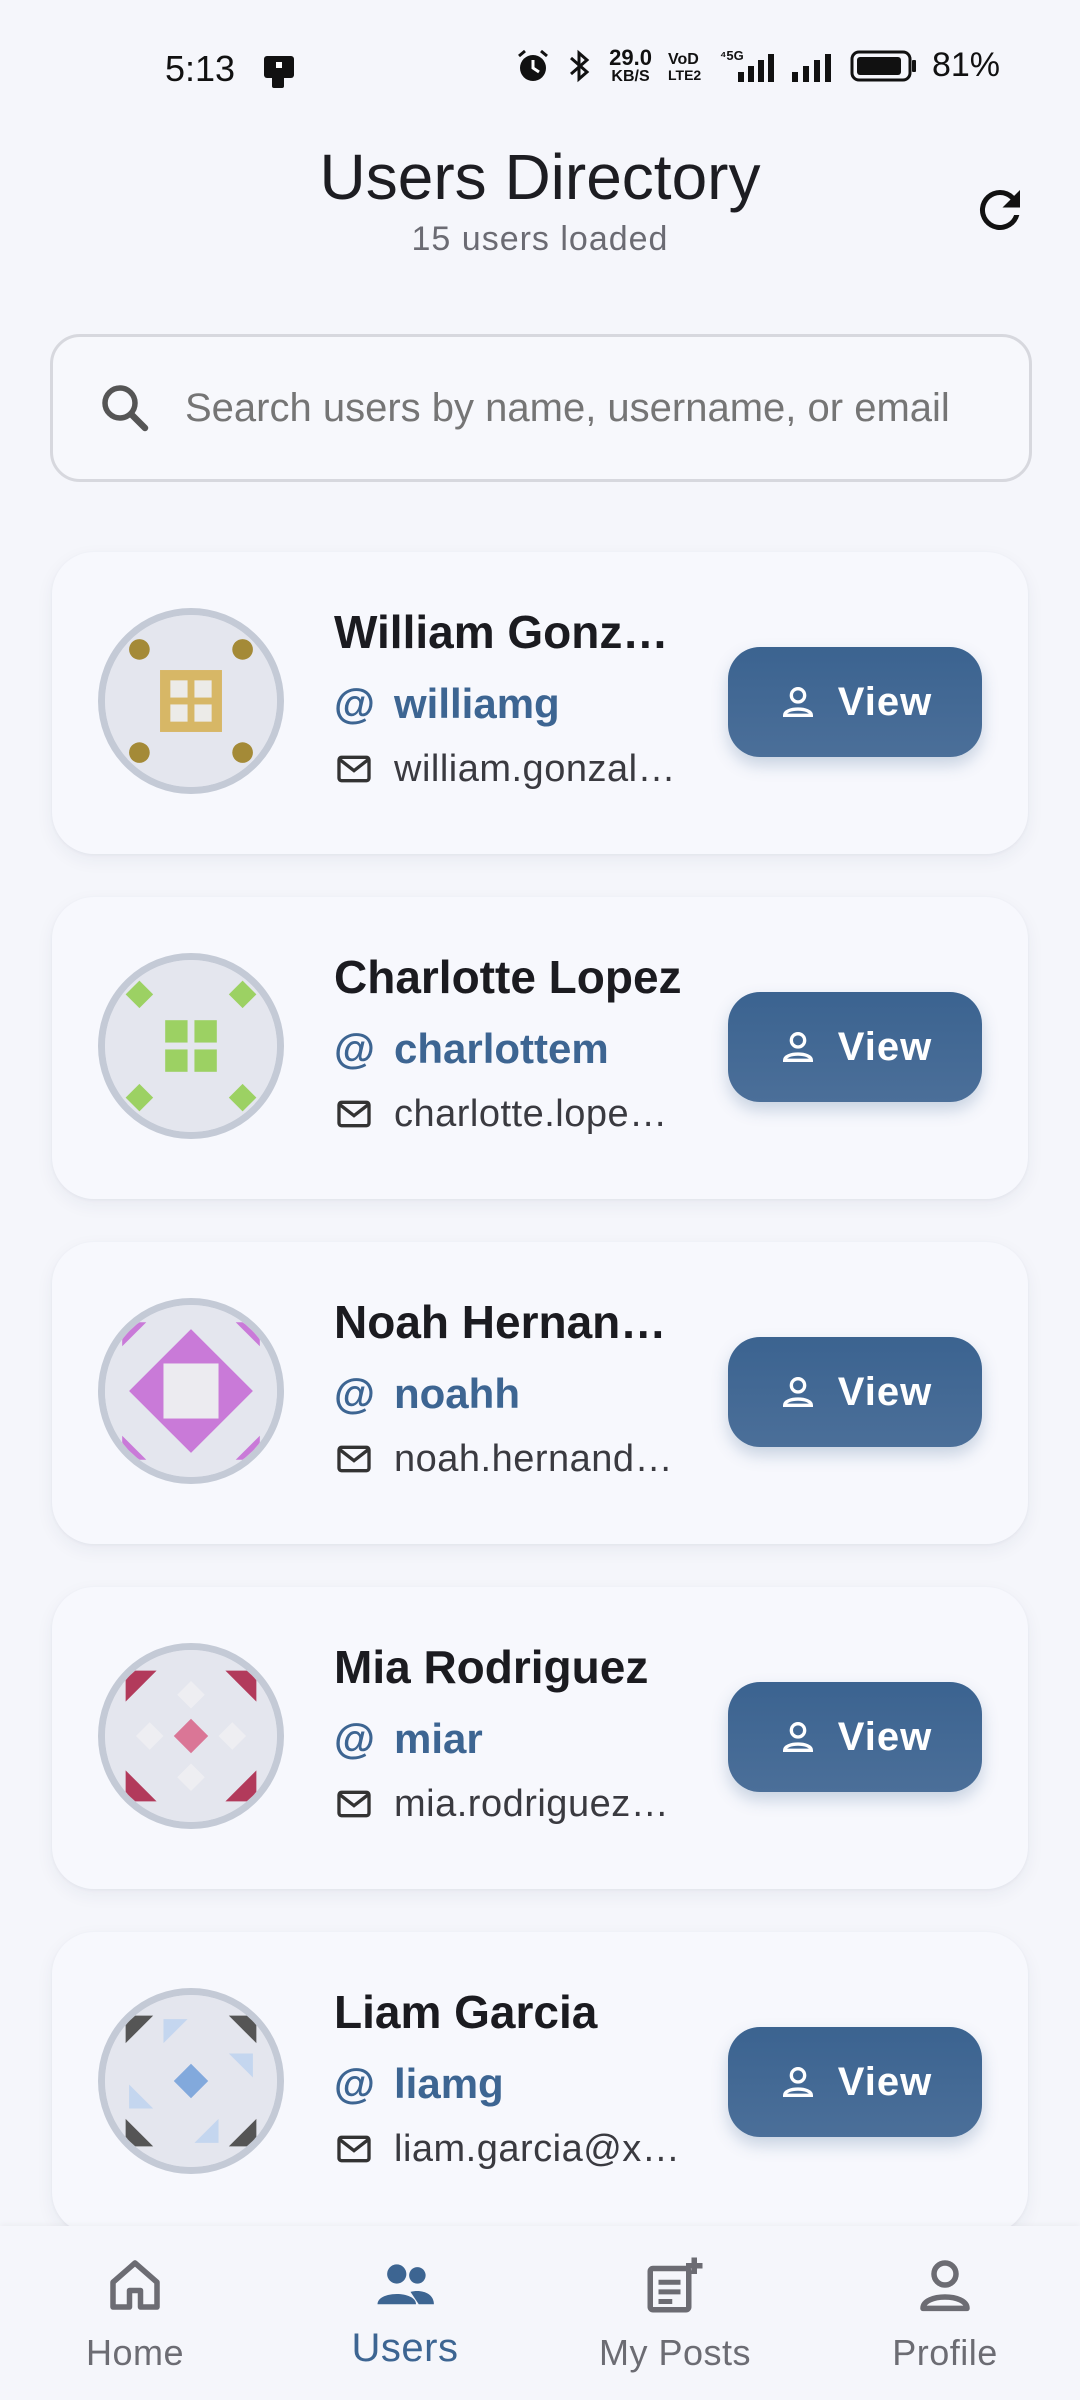  Describe the element at coordinates (732, 55) in the screenshot. I see `svg-text: ⁴5G` at that location.